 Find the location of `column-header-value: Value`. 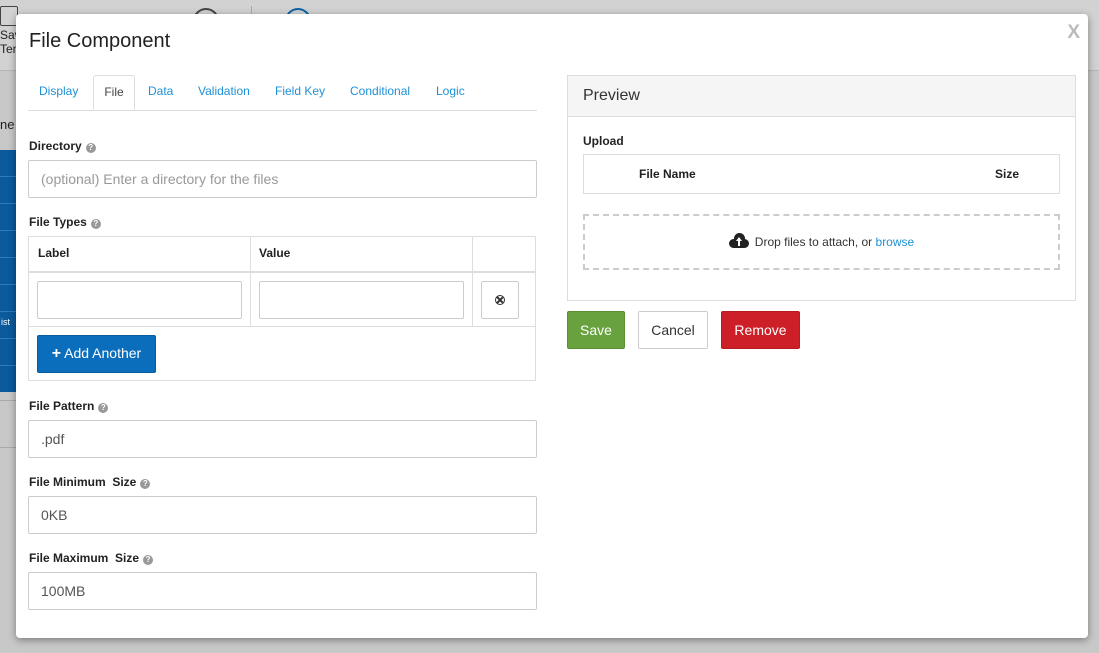

column-header-value: Value is located at coordinates (275, 253).